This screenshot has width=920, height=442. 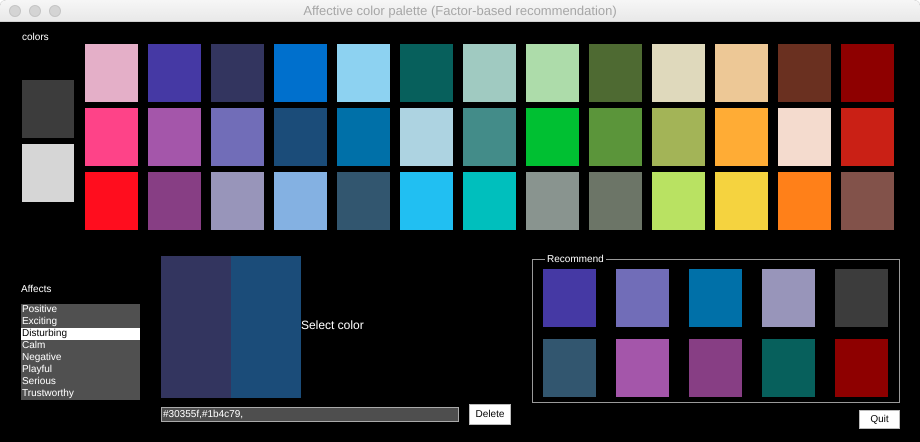 What do you see at coordinates (80, 322) in the screenshot?
I see `affect-item: Exciting` at bounding box center [80, 322].